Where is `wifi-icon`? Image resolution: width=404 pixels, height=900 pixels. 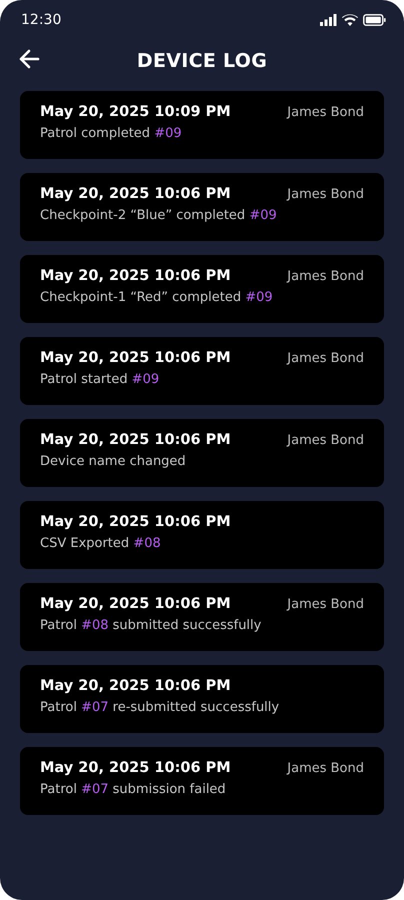 wifi-icon is located at coordinates (350, 20).